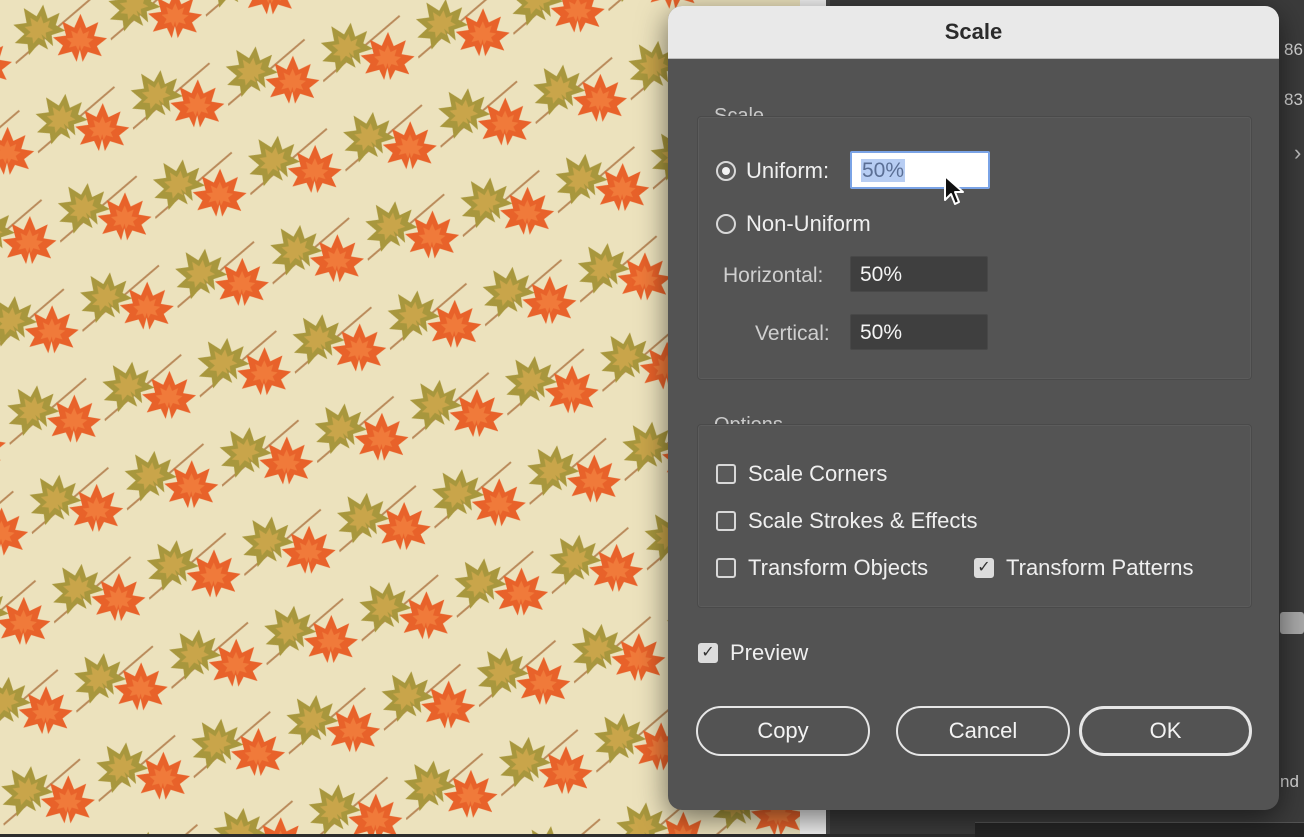  What do you see at coordinates (726, 171) in the screenshot?
I see `uniform-radio` at bounding box center [726, 171].